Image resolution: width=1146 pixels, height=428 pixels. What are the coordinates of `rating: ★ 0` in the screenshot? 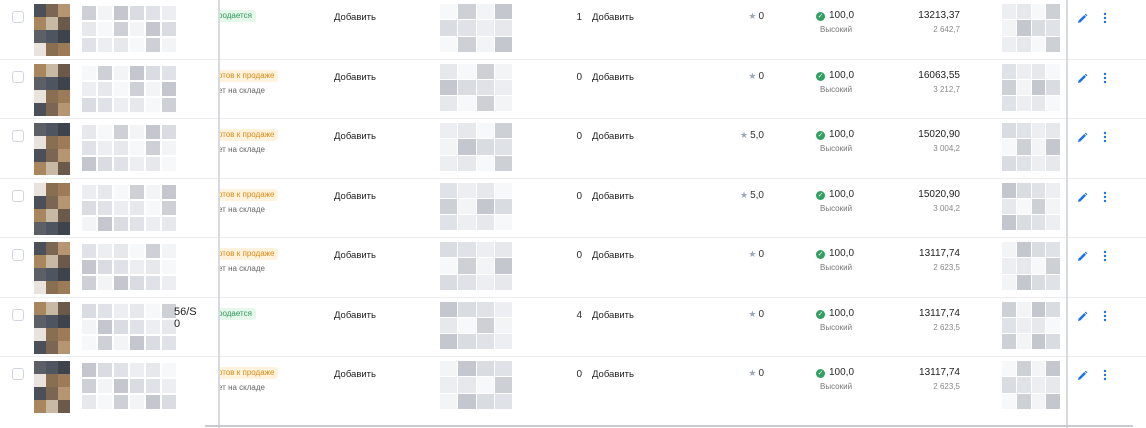 It's located at (747, 76).